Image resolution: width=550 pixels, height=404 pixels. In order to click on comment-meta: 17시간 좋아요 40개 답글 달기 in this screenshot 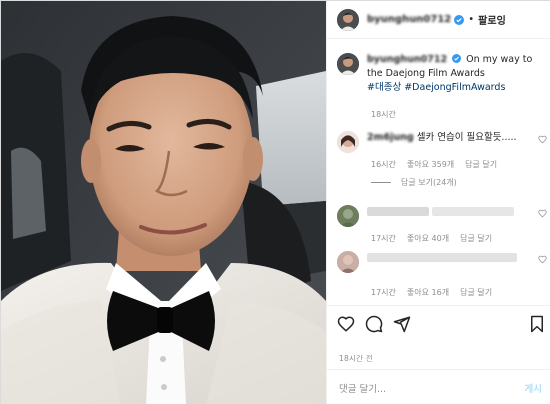, I will do `click(460, 238)`.